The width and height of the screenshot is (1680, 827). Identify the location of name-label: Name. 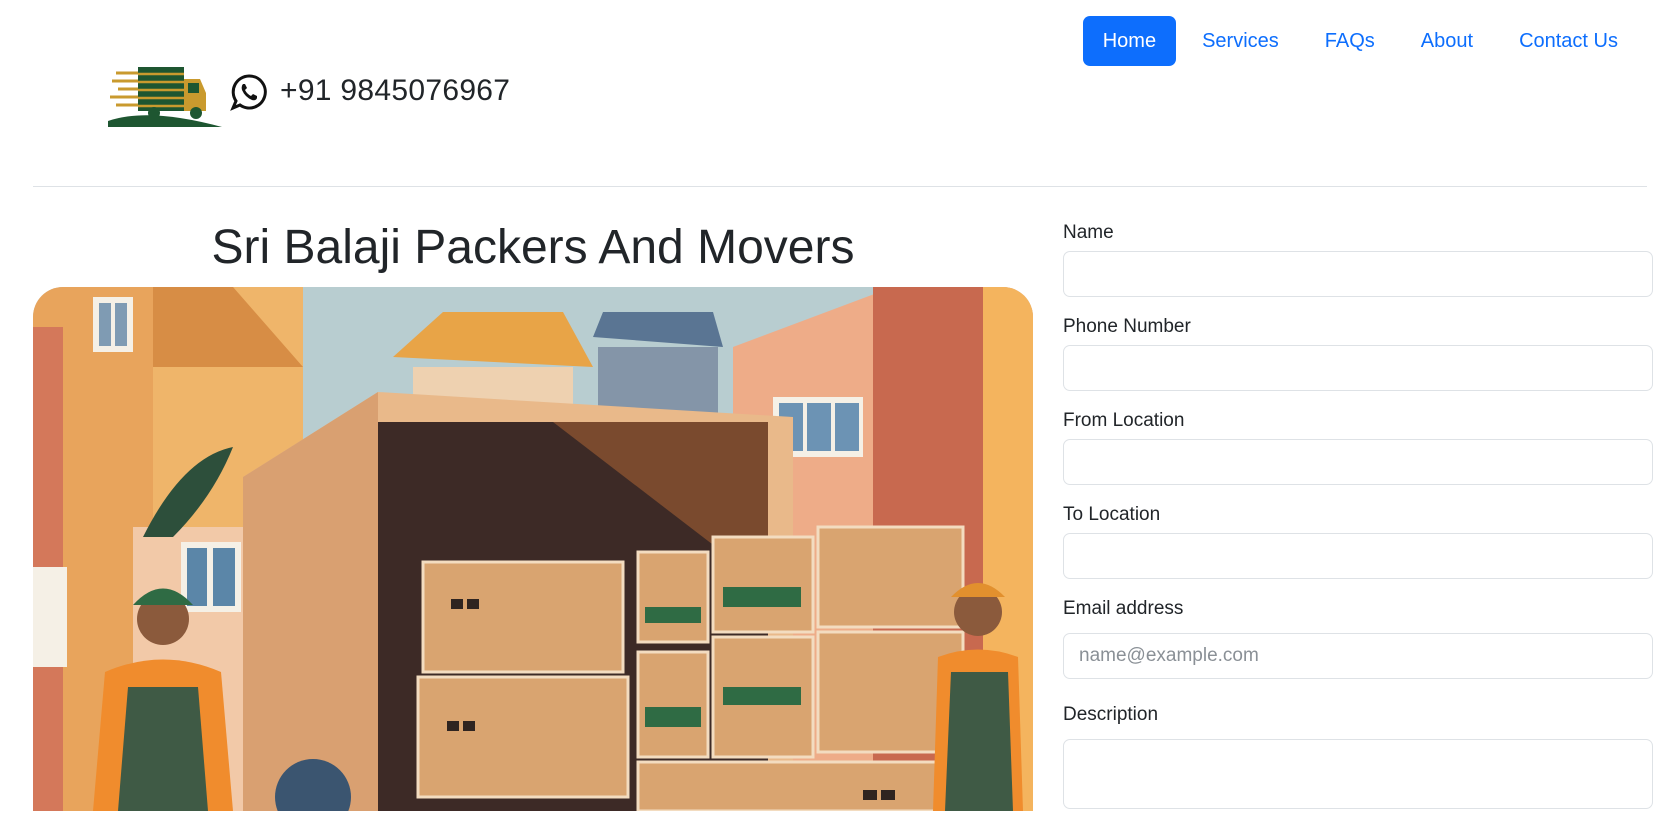
(1088, 232).